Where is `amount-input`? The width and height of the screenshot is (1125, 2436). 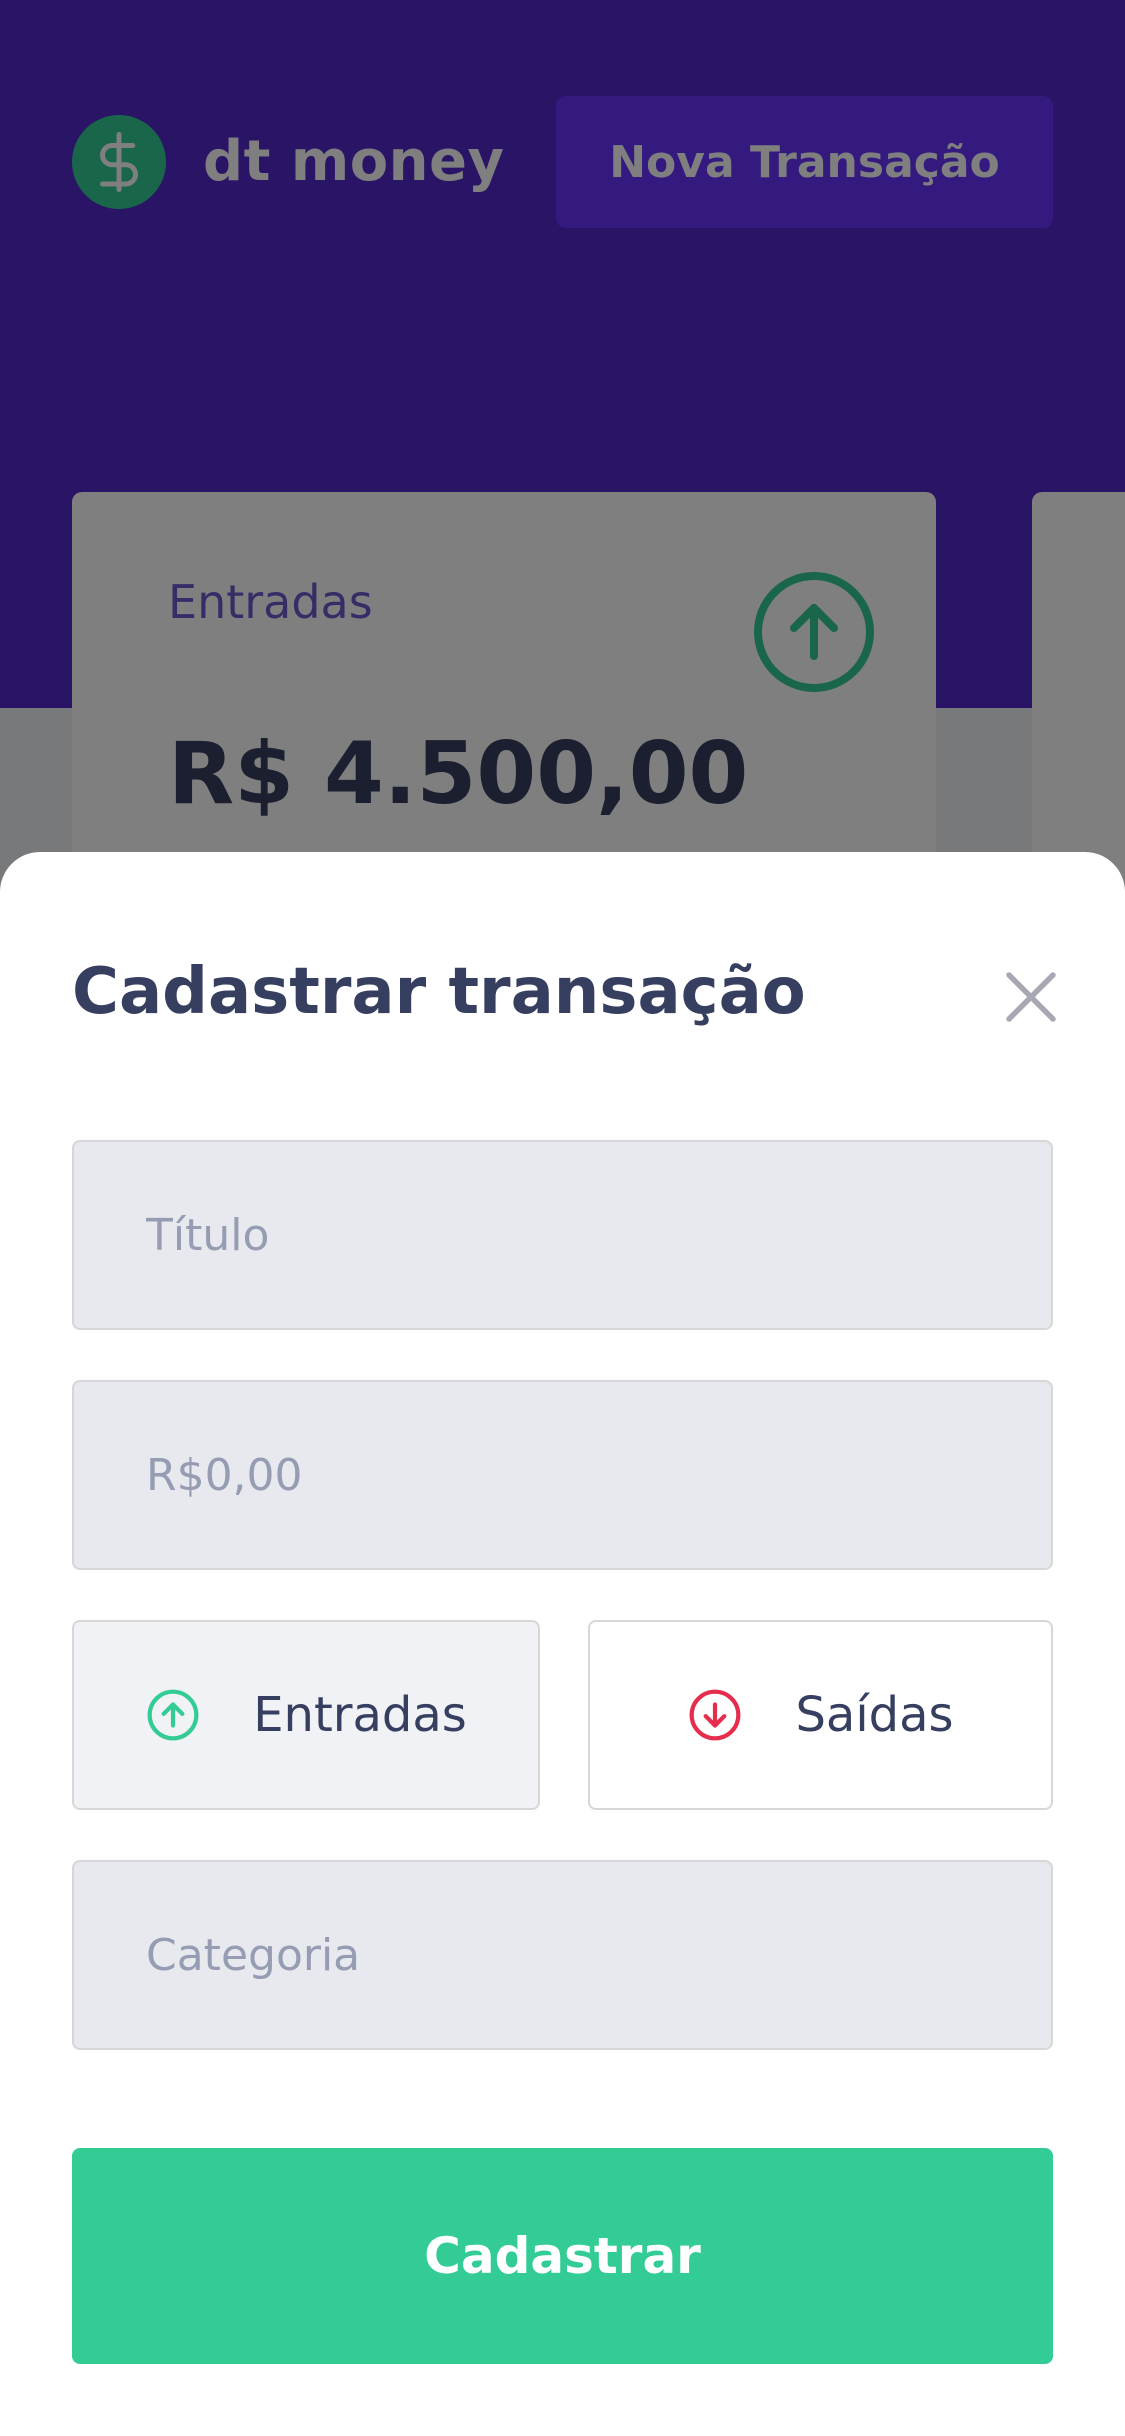
amount-input is located at coordinates (562, 1475).